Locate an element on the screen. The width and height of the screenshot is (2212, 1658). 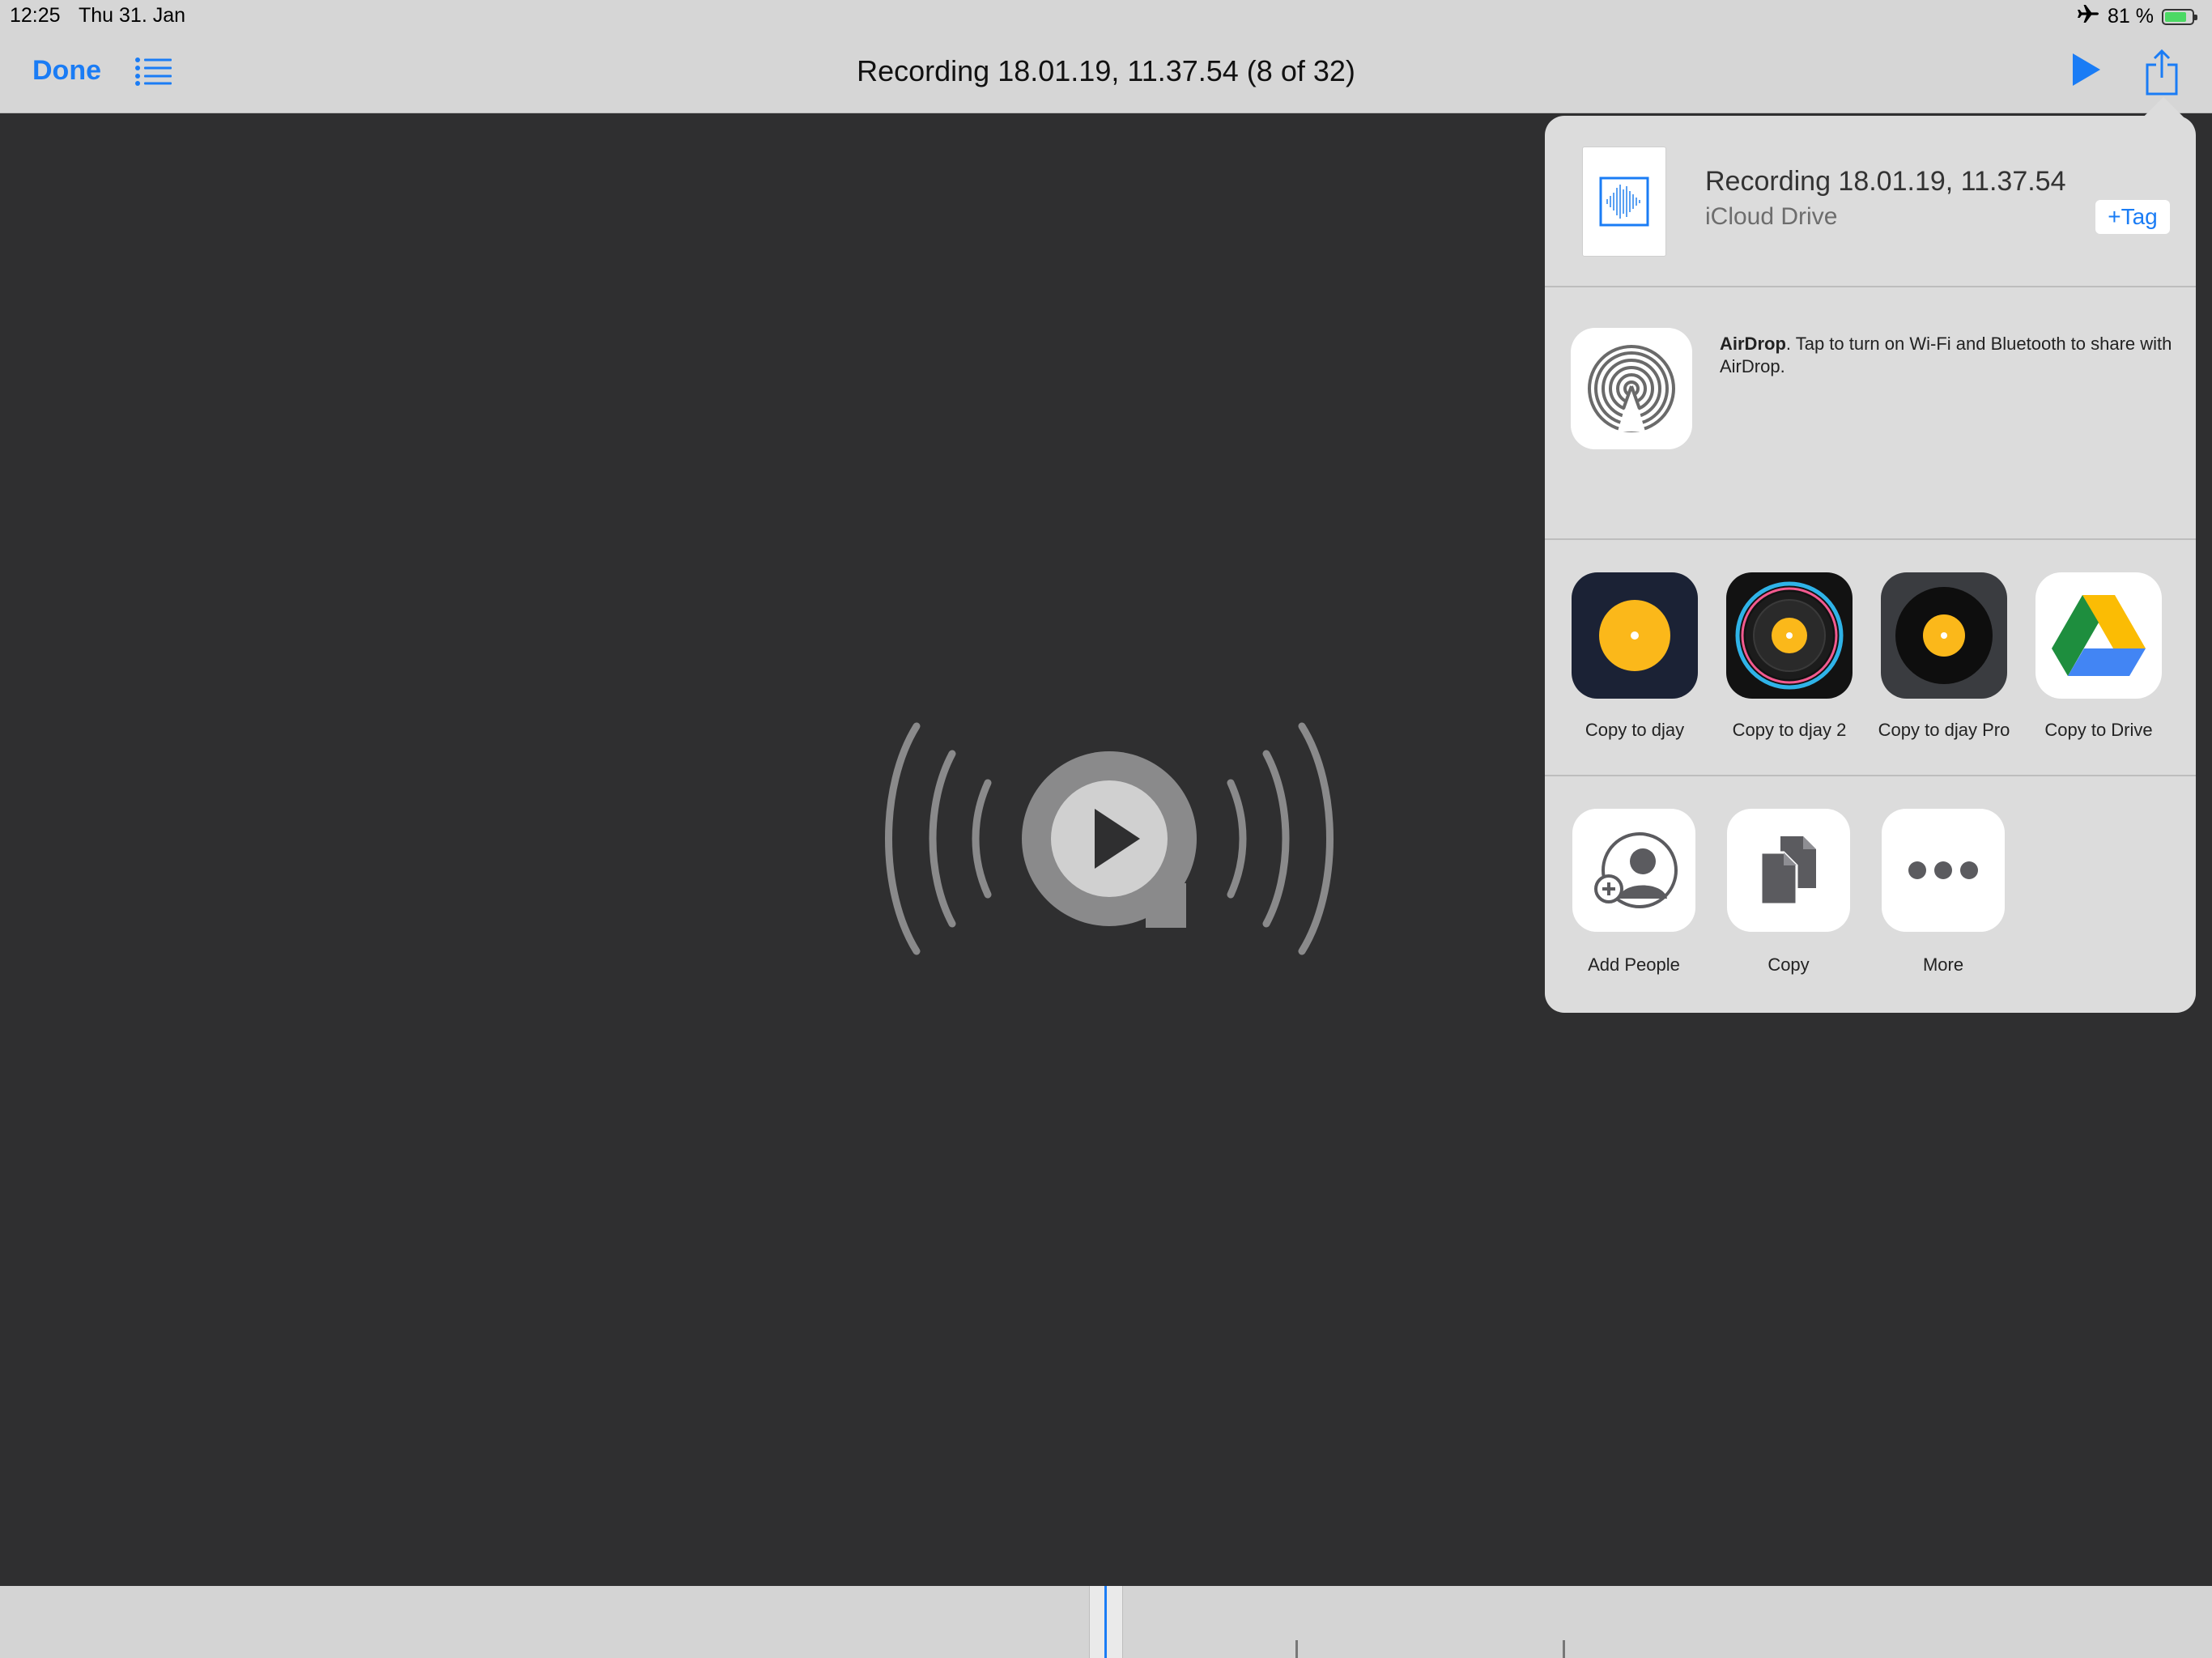
quicktime-audio-icon is located at coordinates (1109, 838).